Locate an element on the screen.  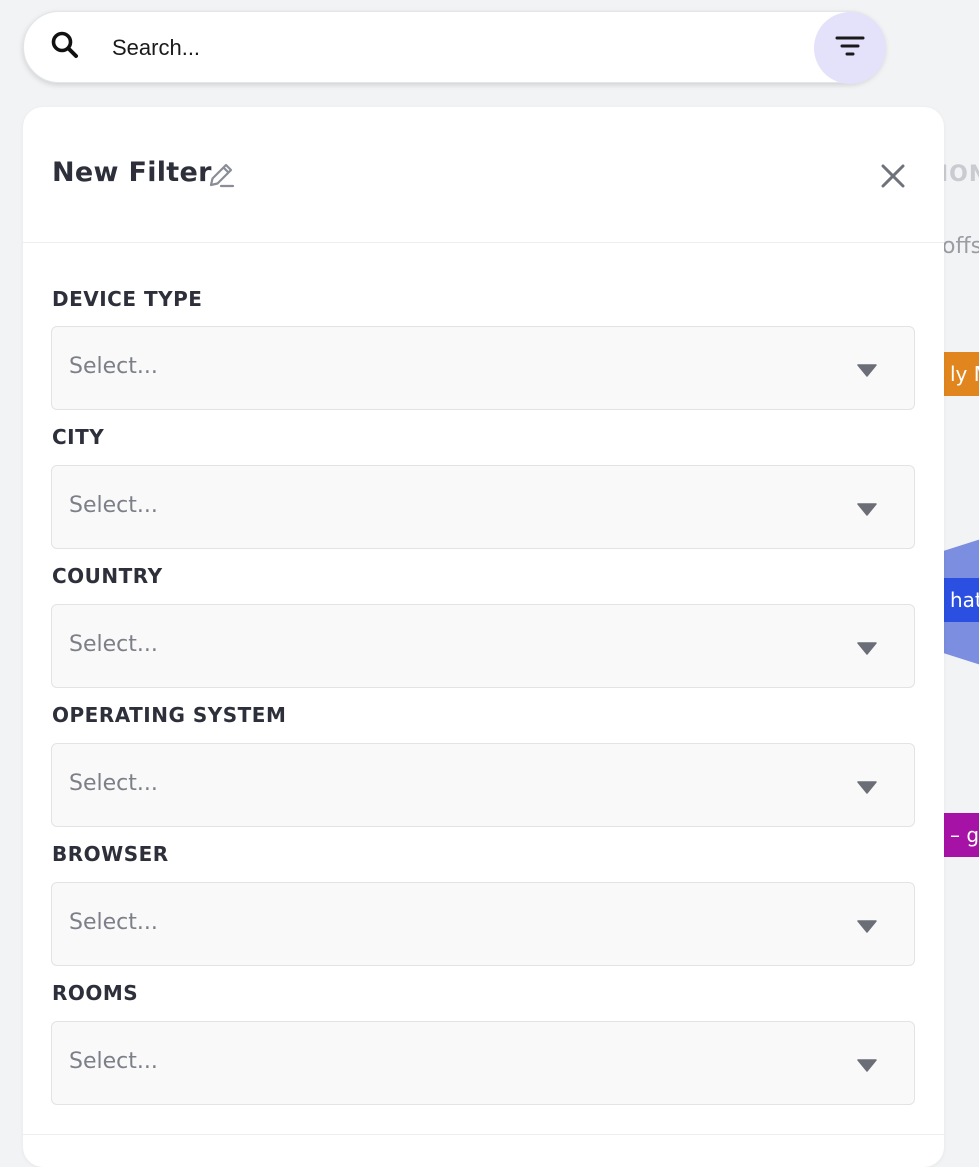
filter-toggle-button is located at coordinates (850, 48).